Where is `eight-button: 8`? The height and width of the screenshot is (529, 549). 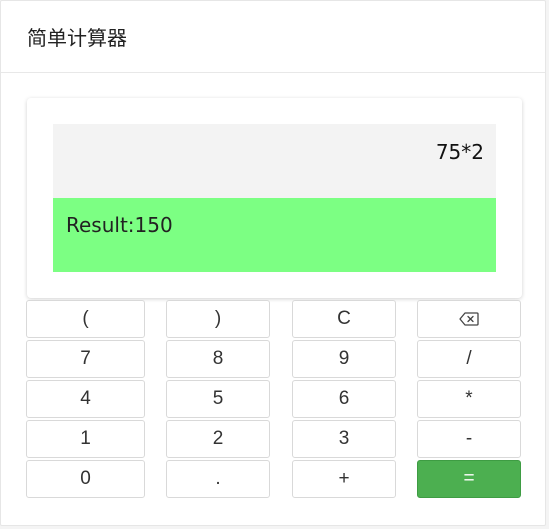 eight-button: 8 is located at coordinates (218, 359).